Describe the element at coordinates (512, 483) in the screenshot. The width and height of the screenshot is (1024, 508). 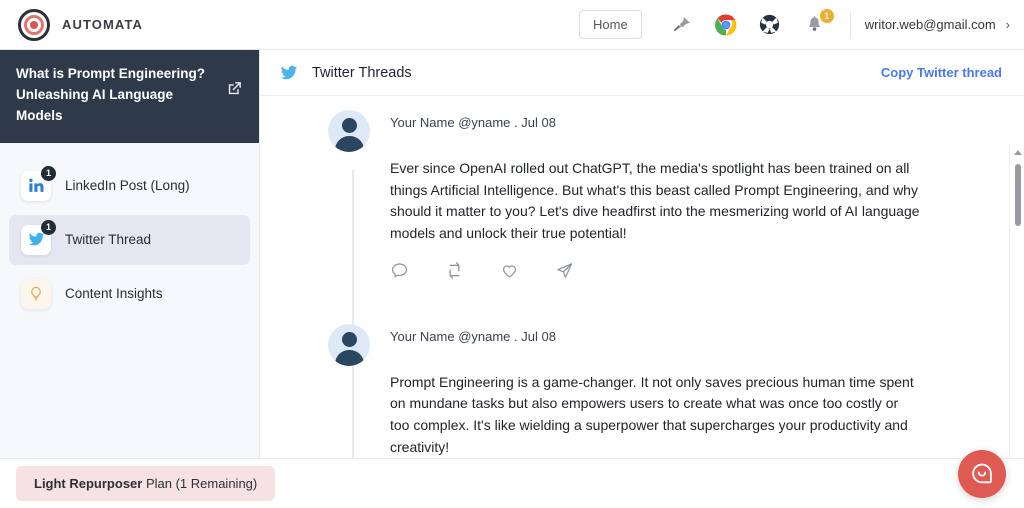
I see `plan-footer-bar: Light Repurposer Plan (1 Remaining)` at that location.